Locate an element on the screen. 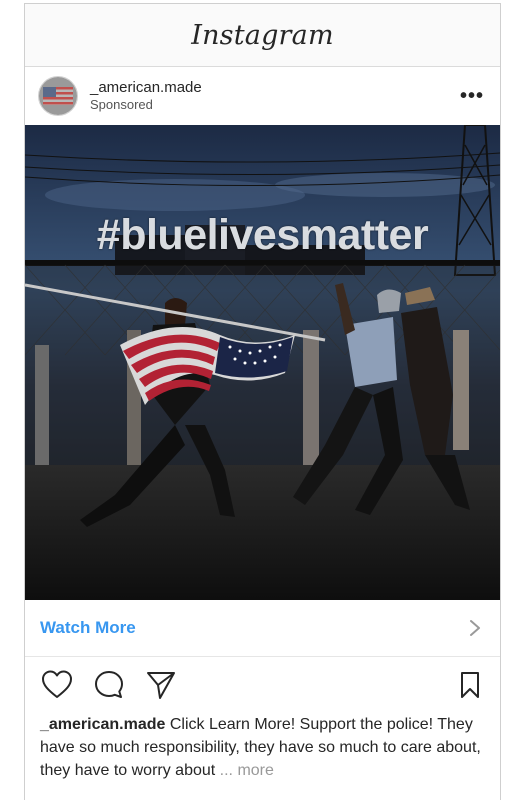 This screenshot has height=800, width=525. instagram-wordmark: Instagram is located at coordinates (262, 35).